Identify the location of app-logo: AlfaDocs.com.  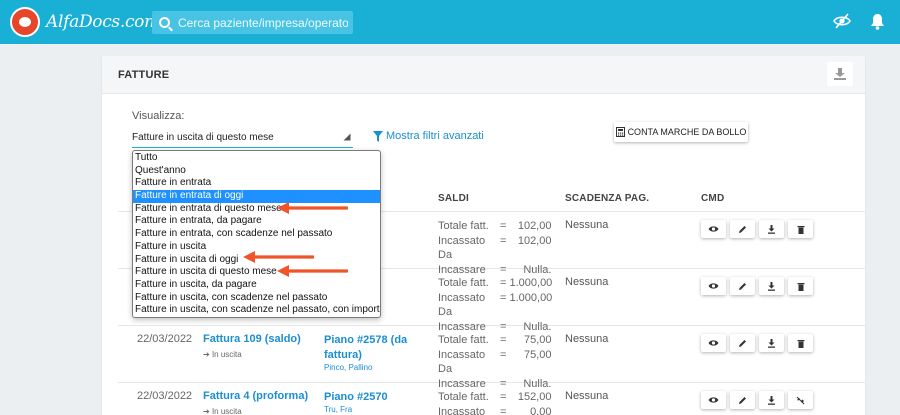
(85, 22).